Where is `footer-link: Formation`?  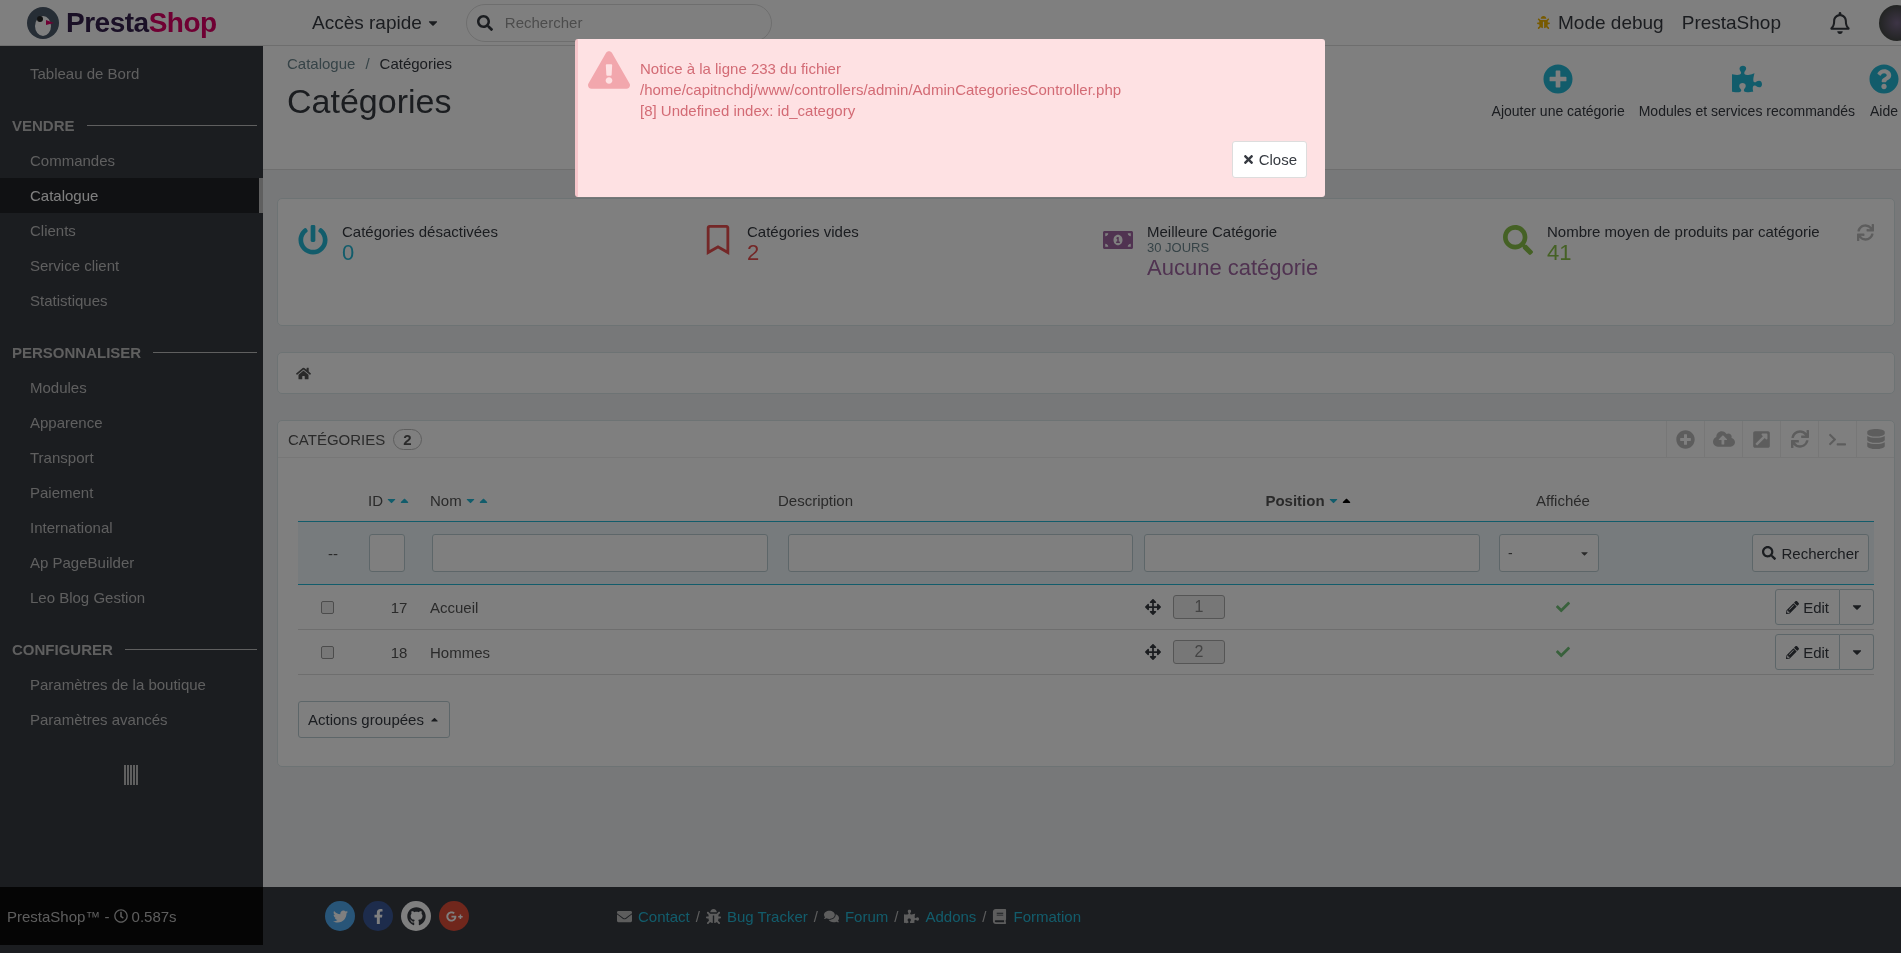
footer-link: Formation is located at coordinates (1047, 916).